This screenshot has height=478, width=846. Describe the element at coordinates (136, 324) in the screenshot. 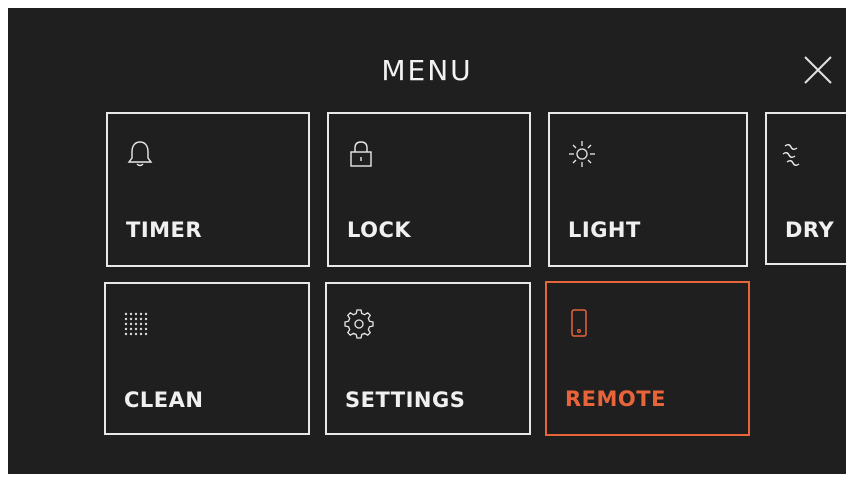

I see `dots-grid-icon` at that location.